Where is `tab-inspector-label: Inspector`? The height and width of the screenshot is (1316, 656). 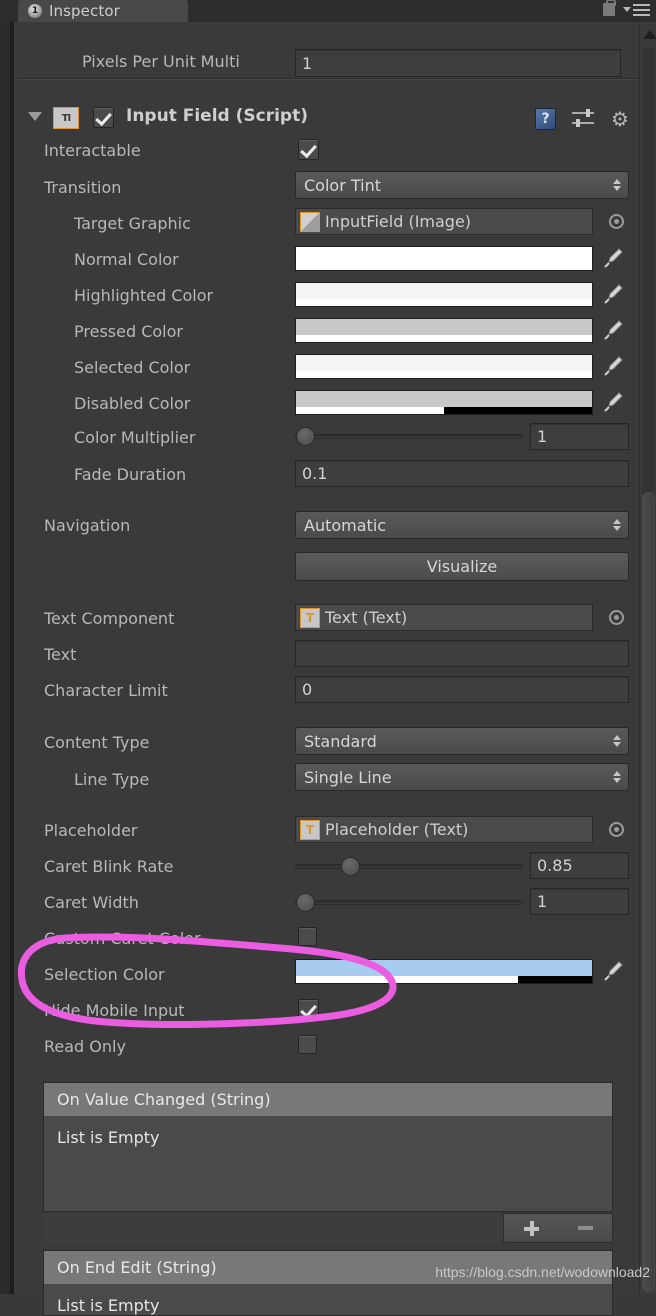
tab-inspector-label: Inspector is located at coordinates (84, 11).